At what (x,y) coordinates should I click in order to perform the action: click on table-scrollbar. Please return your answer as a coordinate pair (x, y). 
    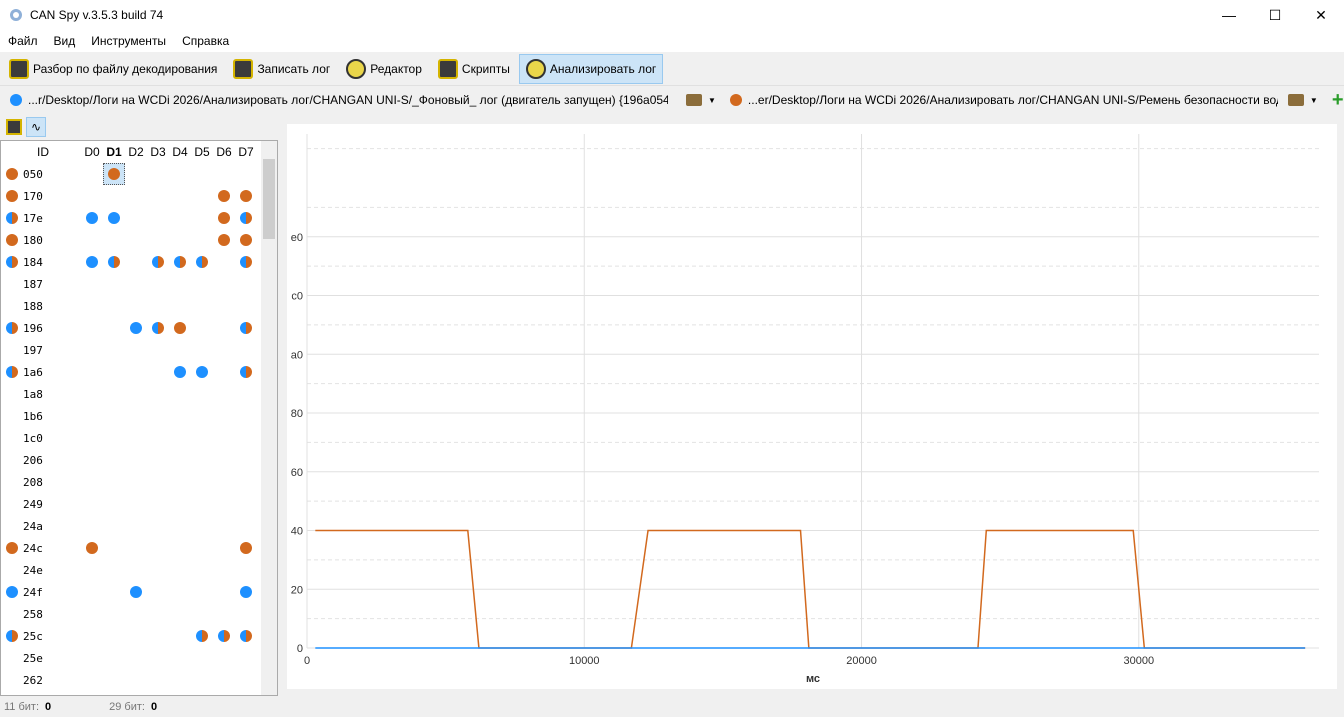
    Looking at the image, I should click on (269, 418).